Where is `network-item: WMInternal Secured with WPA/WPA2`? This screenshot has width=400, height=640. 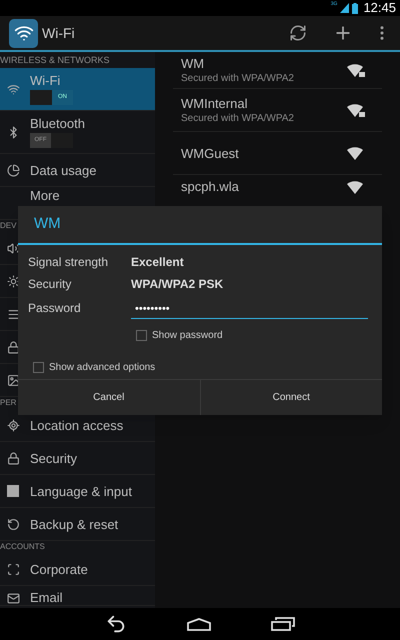
network-item: WMInternal Secured with WPA/WPA2 is located at coordinates (277, 110).